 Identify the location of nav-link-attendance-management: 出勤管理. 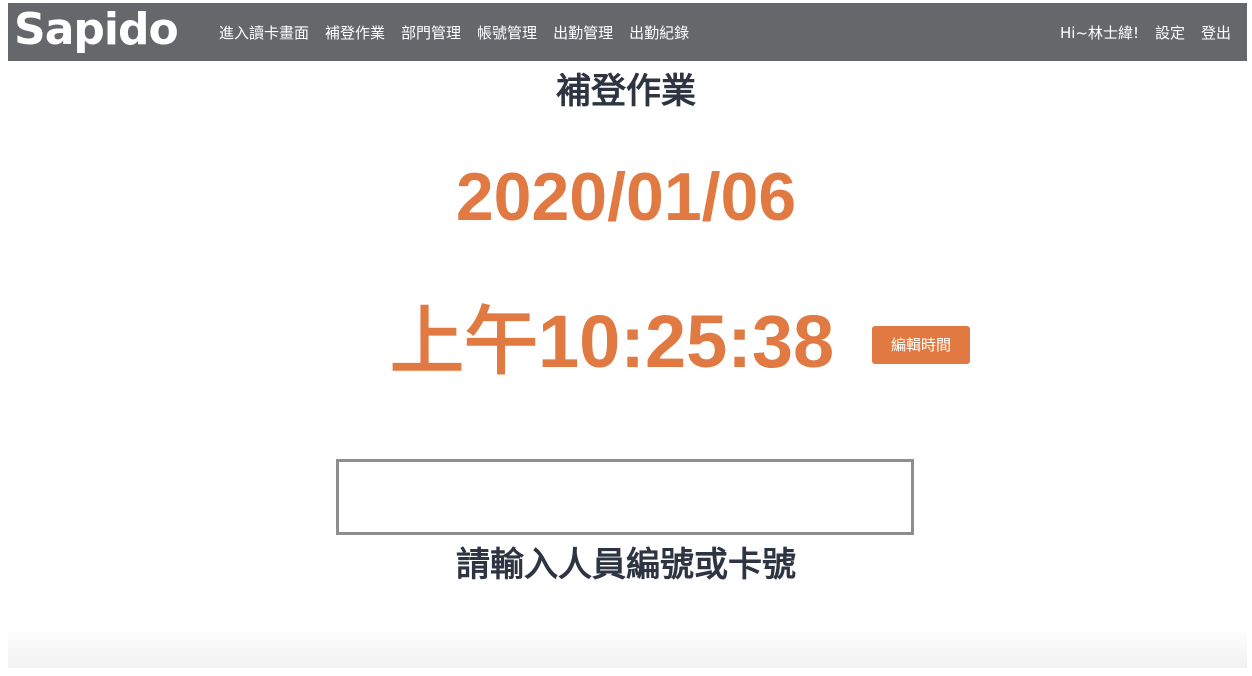
(583, 32).